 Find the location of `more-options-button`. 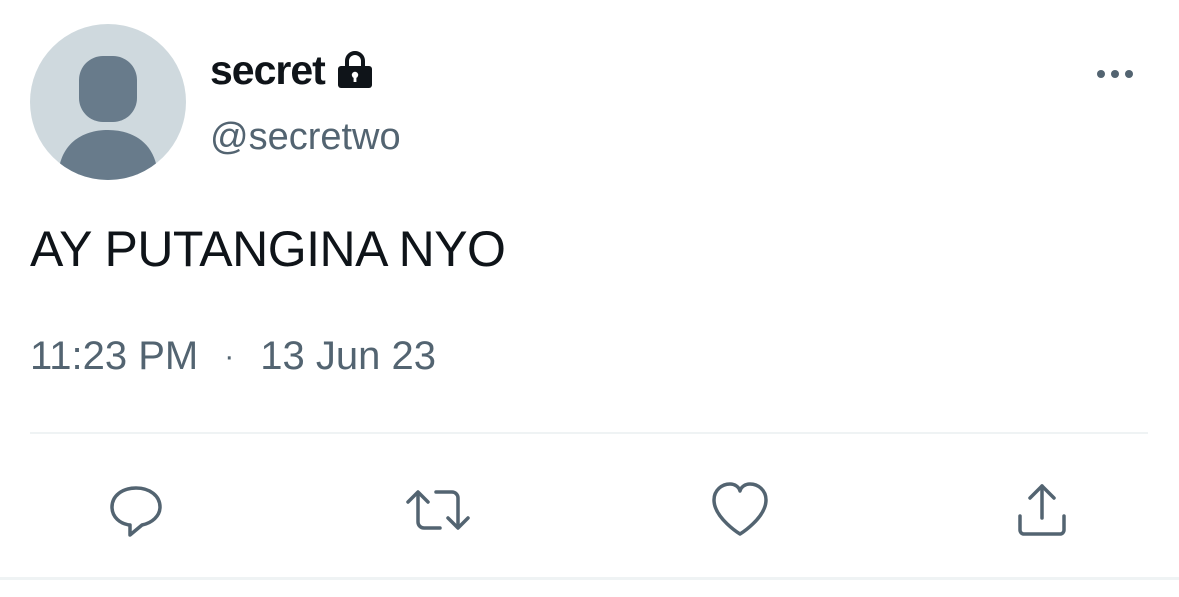

more-options-button is located at coordinates (1115, 74).